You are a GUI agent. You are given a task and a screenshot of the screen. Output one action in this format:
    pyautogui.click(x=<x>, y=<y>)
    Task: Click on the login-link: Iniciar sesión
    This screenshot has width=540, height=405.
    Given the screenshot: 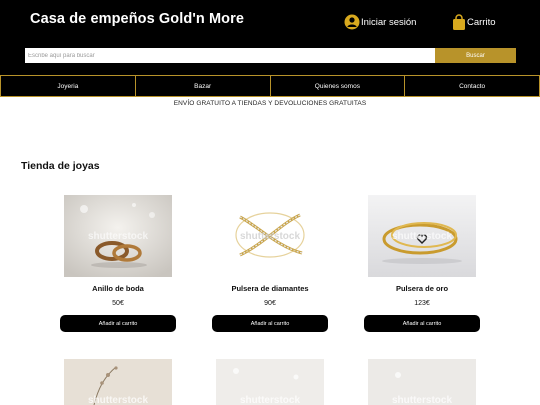 What is the action you would take?
    pyautogui.click(x=380, y=22)
    